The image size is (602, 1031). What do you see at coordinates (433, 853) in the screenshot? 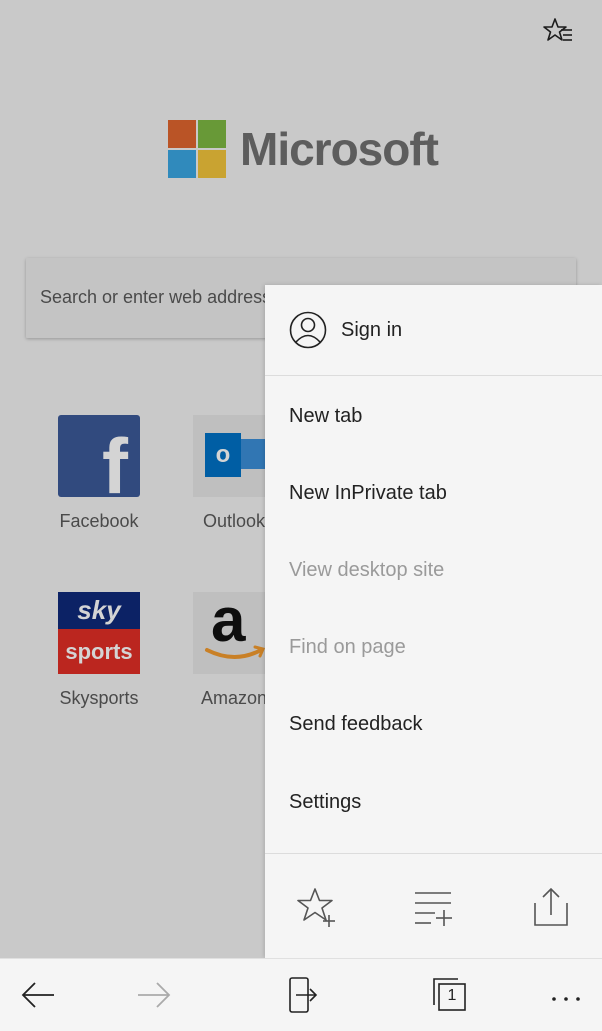
I see `menu-divider` at bounding box center [433, 853].